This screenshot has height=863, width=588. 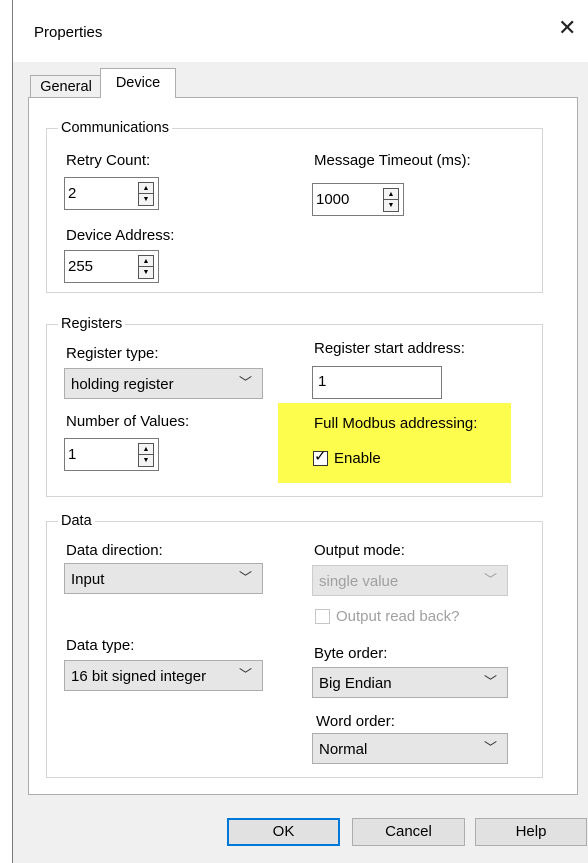 I want to click on register-type-dropdown: holding register ﹀, so click(x=163, y=383).